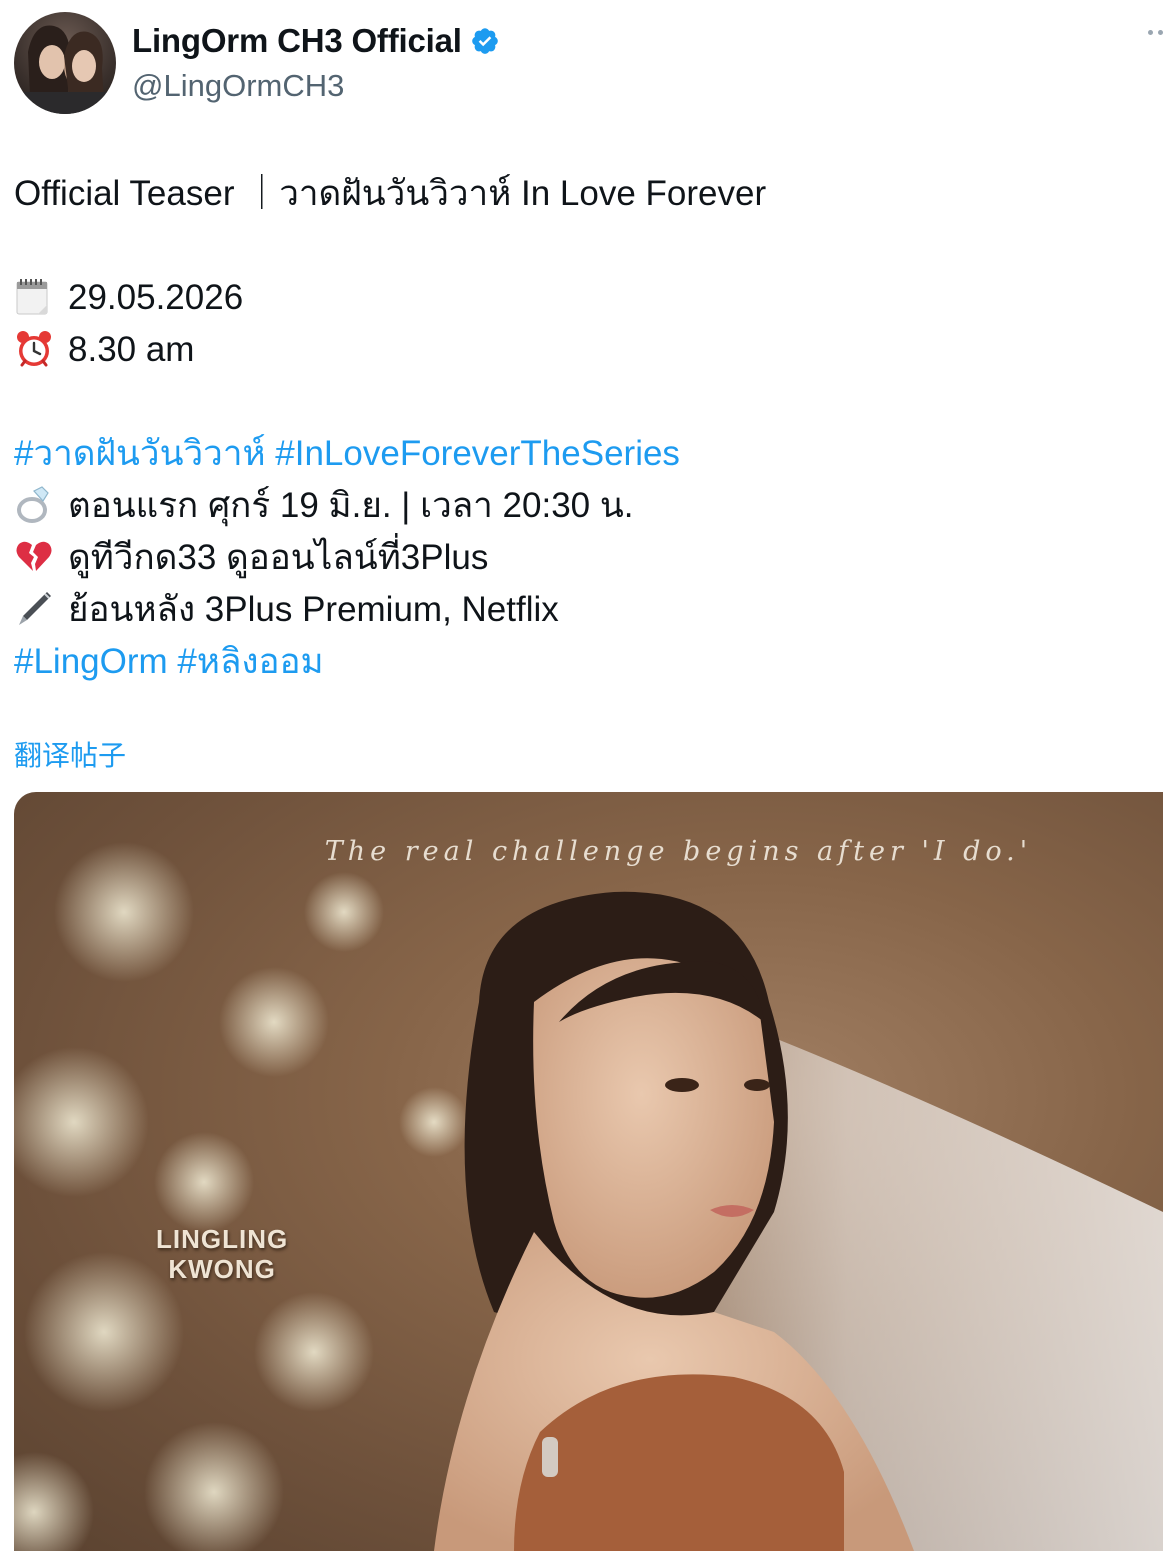 The image size is (1163, 1551). I want to click on replay-text: ย้อนหลัง 3Plus Premium, Netflix, so click(313, 609).